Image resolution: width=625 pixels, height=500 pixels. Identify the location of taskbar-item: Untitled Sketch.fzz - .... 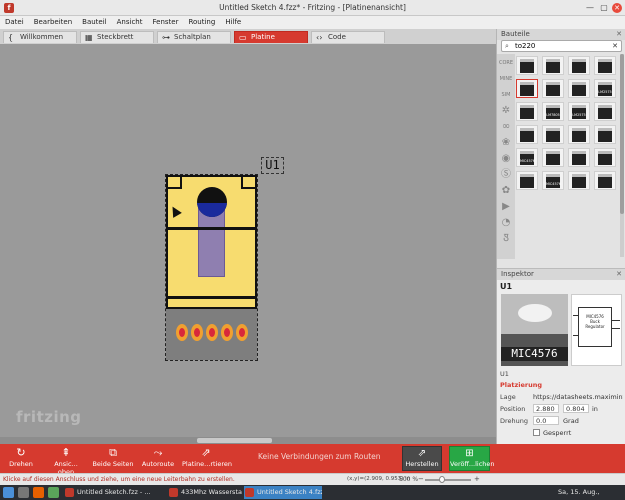
(114, 492).